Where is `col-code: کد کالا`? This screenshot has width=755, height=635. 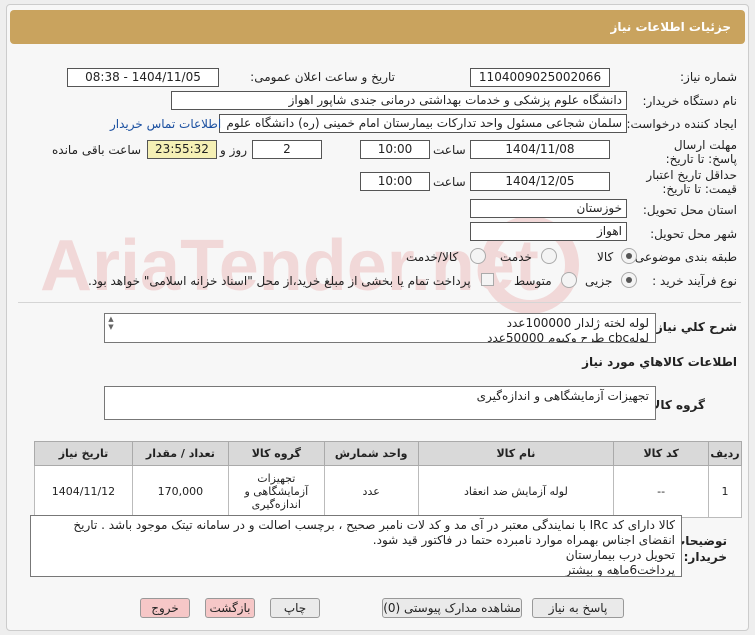 col-code: کد کالا is located at coordinates (661, 453).